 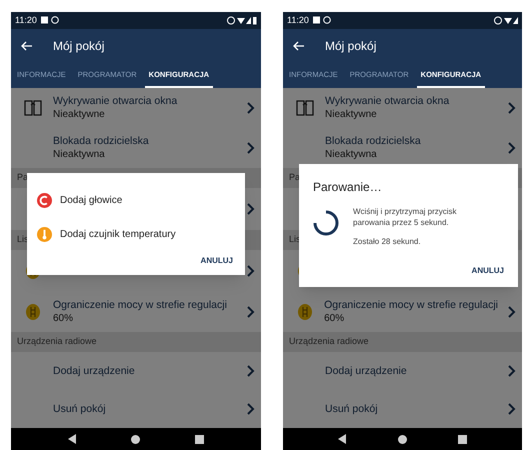 What do you see at coordinates (44, 234) in the screenshot?
I see `thermometer-icon` at bounding box center [44, 234].